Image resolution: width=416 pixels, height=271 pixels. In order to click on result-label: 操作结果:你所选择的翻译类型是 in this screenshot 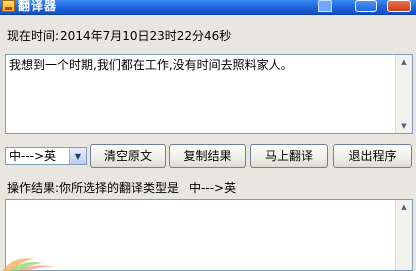, I will do `click(93, 188)`.